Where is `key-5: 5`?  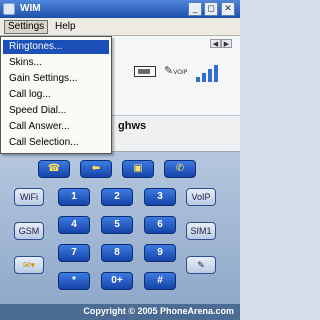 key-5: 5 is located at coordinates (117, 225).